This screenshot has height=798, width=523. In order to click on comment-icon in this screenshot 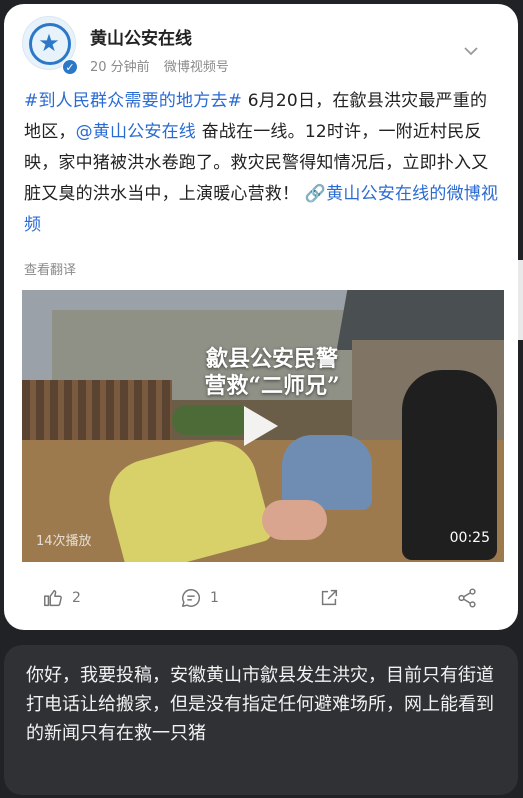, I will do `click(191, 598)`.